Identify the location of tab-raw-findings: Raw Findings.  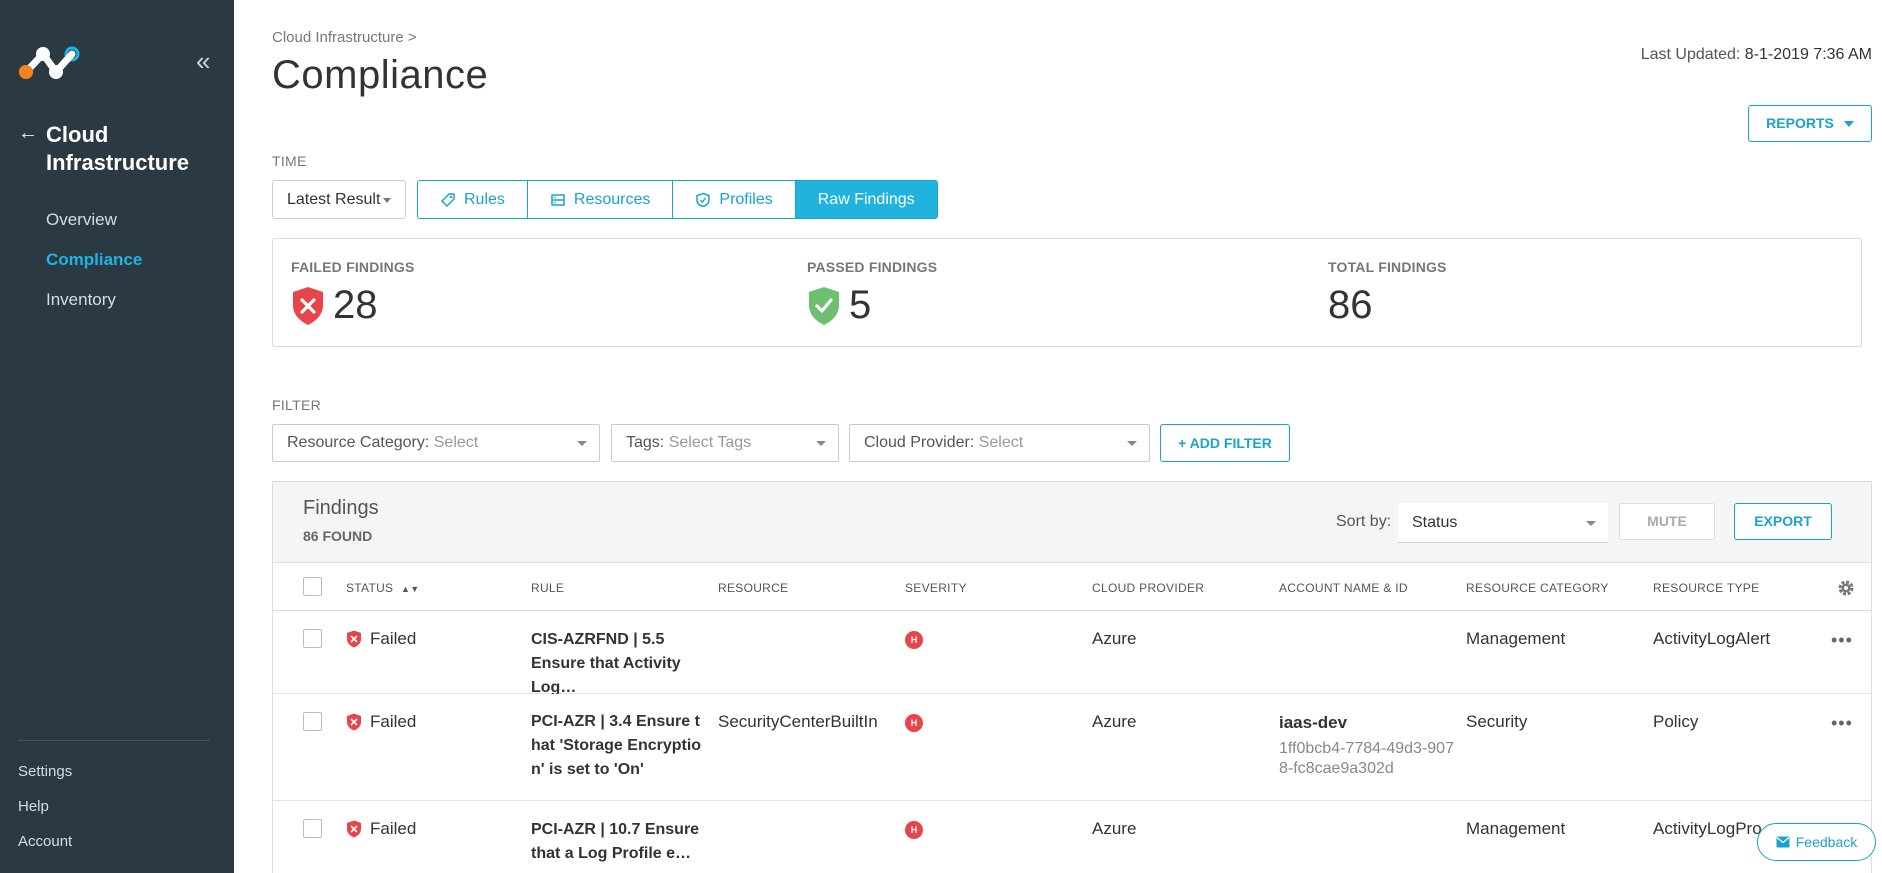
(866, 199).